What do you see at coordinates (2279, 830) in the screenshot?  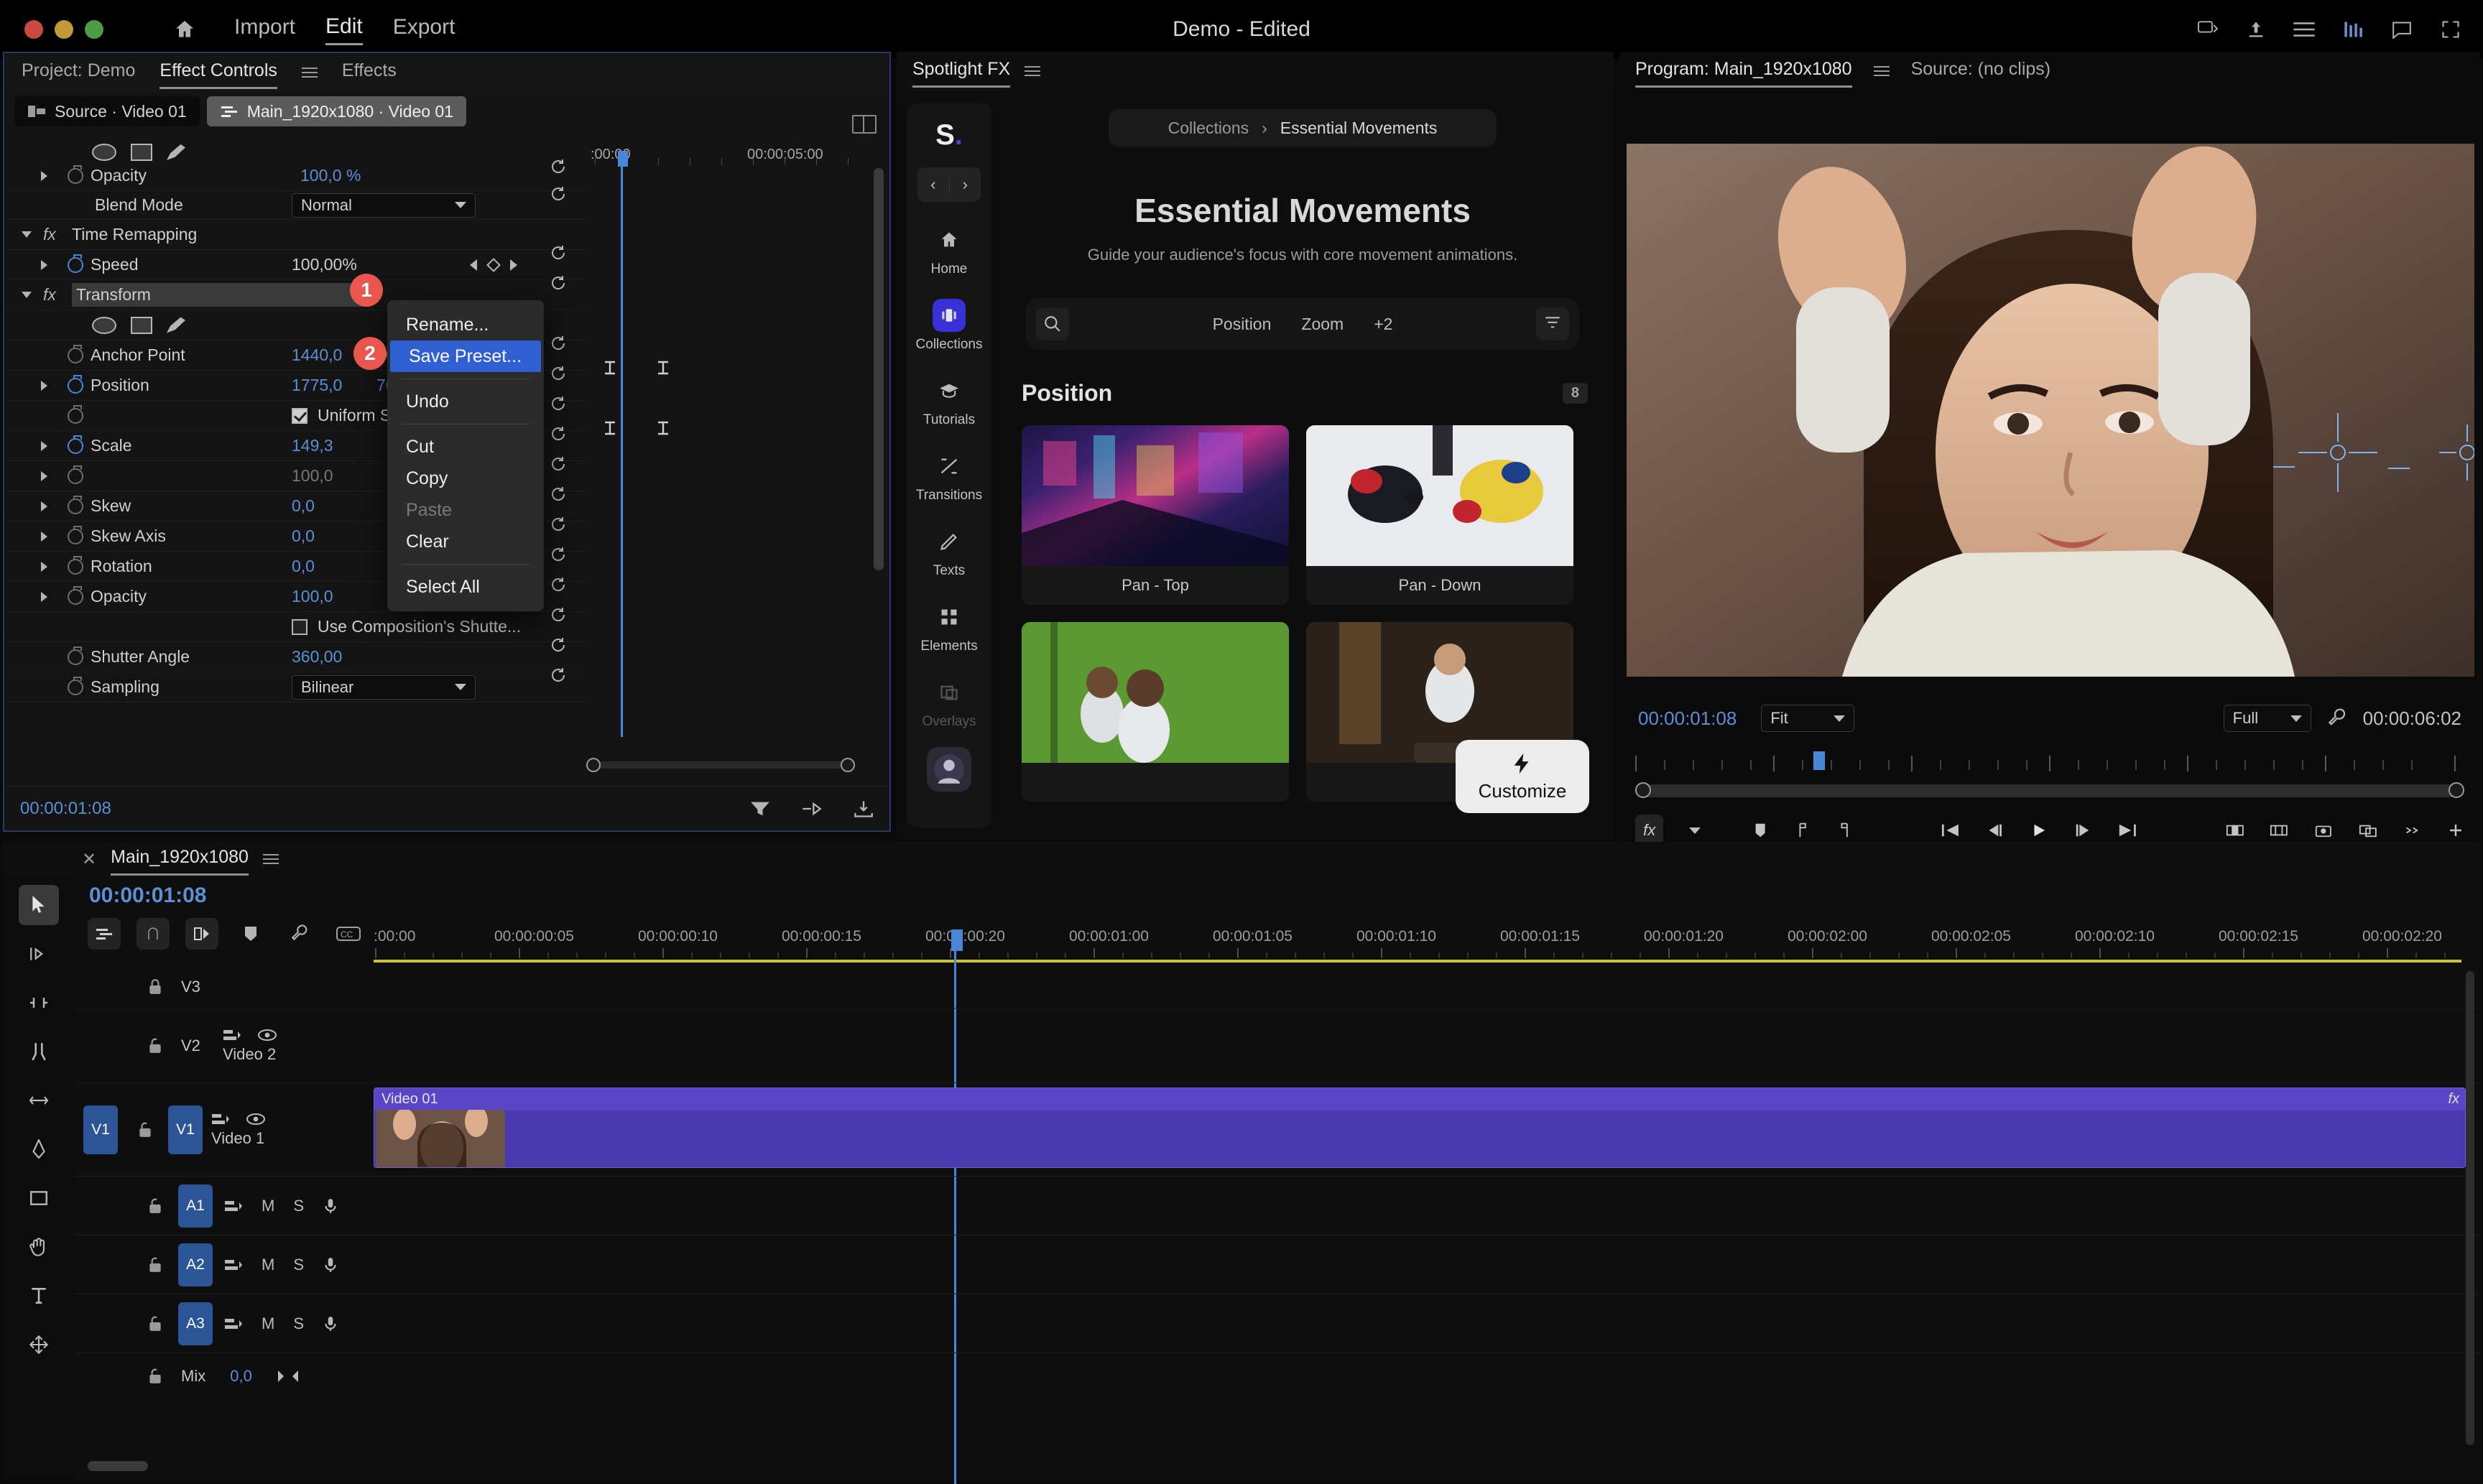 I see `extract-icon` at bounding box center [2279, 830].